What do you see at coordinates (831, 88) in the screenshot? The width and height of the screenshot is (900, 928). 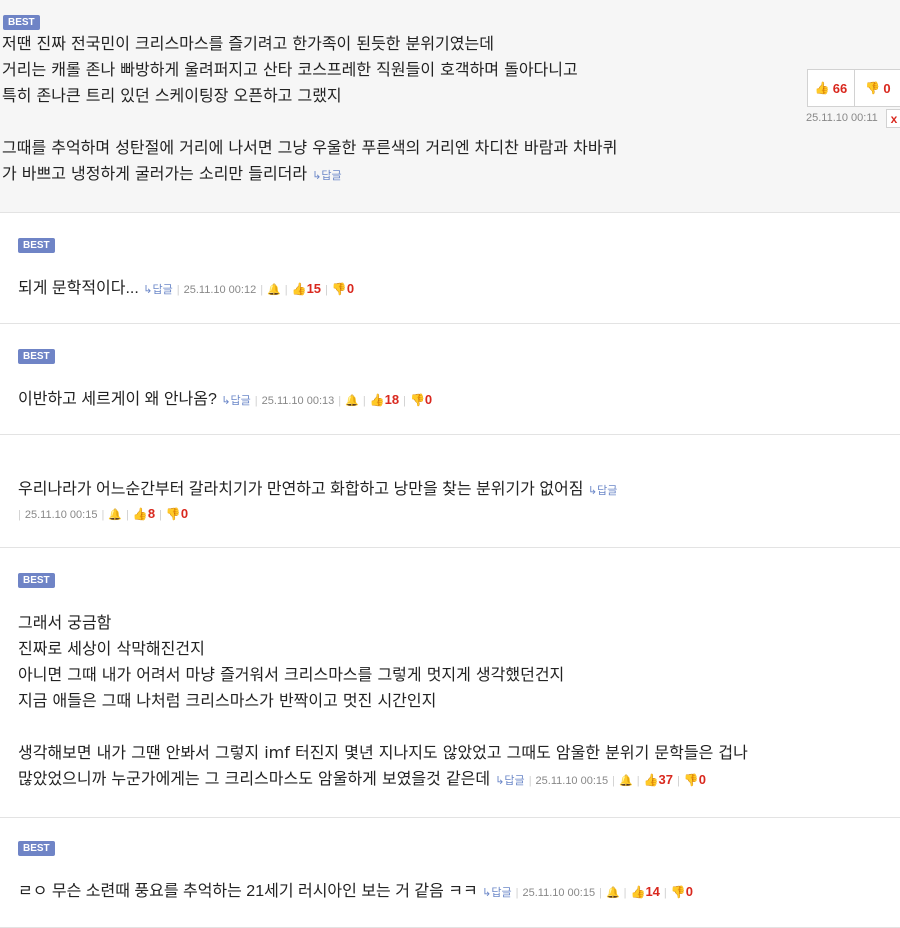 I see `upvote-button: 👍 66` at bounding box center [831, 88].